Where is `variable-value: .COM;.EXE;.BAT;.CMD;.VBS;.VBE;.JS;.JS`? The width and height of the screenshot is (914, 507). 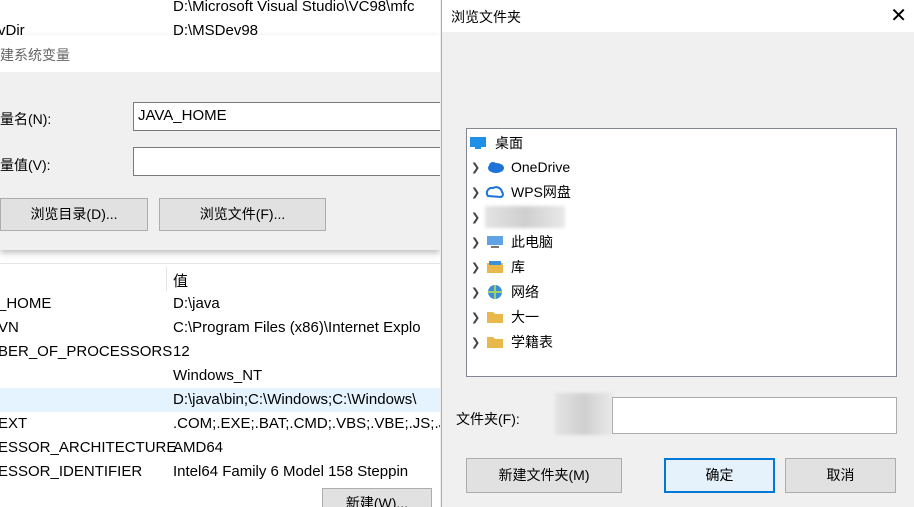
variable-value: .COM;.EXE;.BAT;.CMD;.VBS;.VBE;.JS;.JS is located at coordinates (306, 423).